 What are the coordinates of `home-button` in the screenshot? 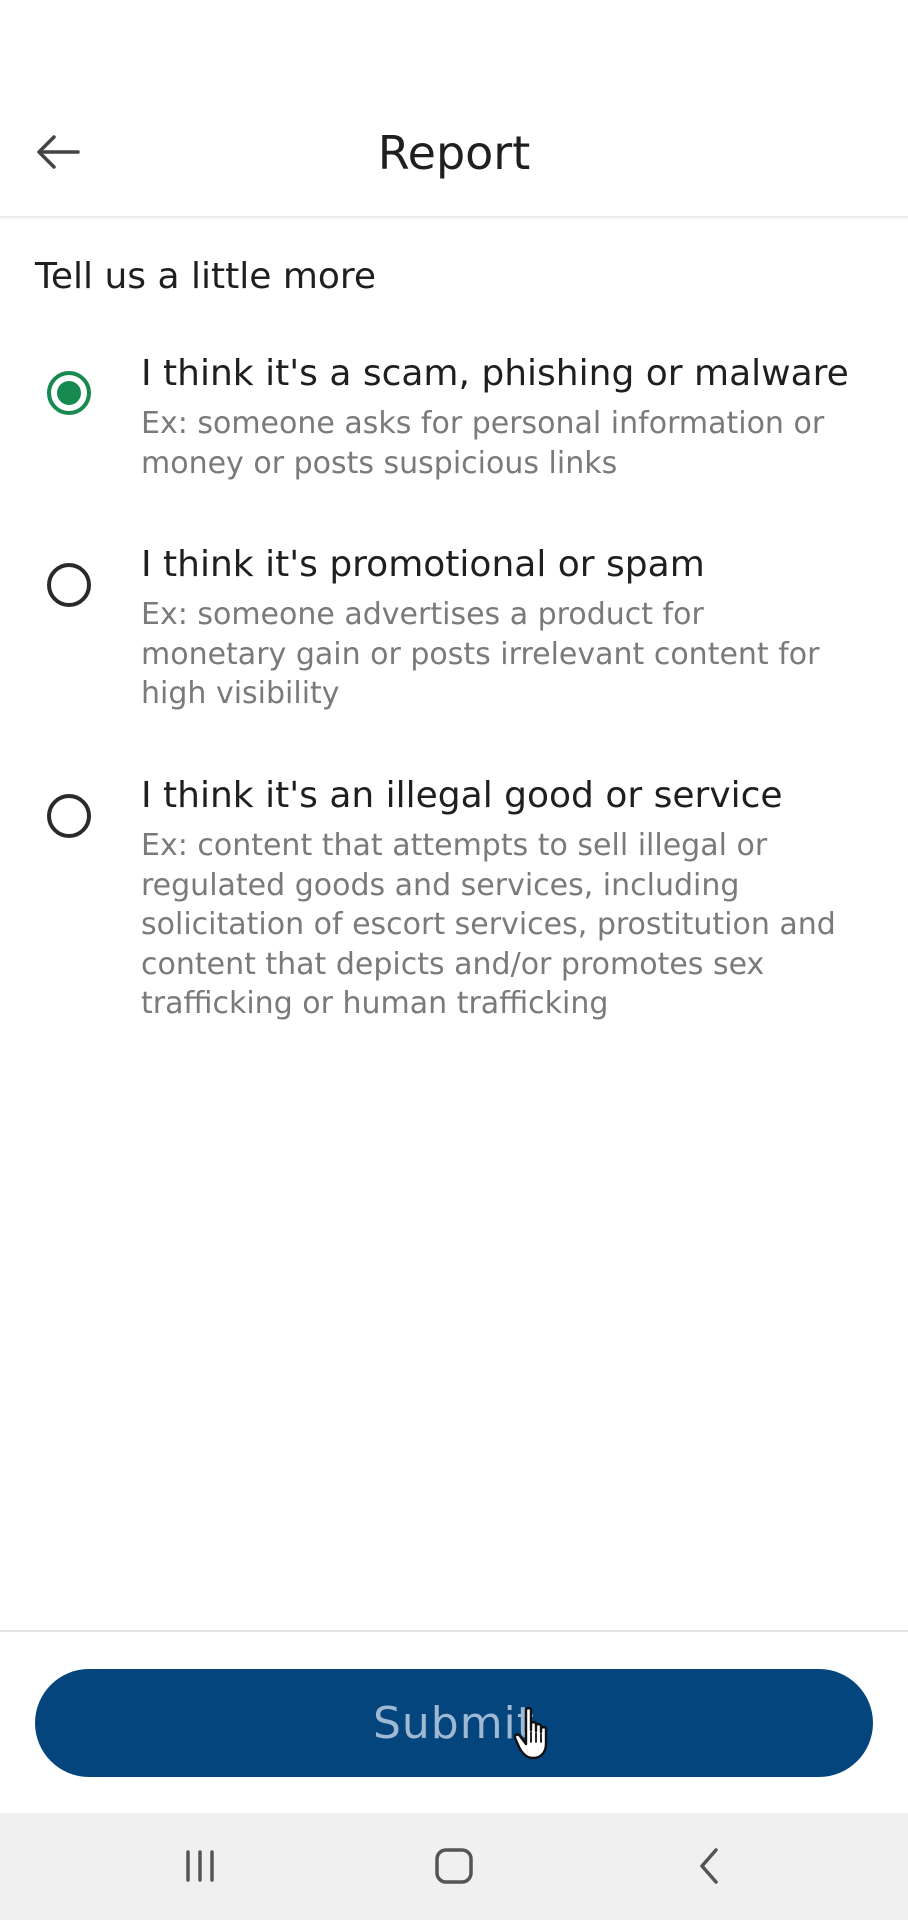 It's located at (454, 1866).